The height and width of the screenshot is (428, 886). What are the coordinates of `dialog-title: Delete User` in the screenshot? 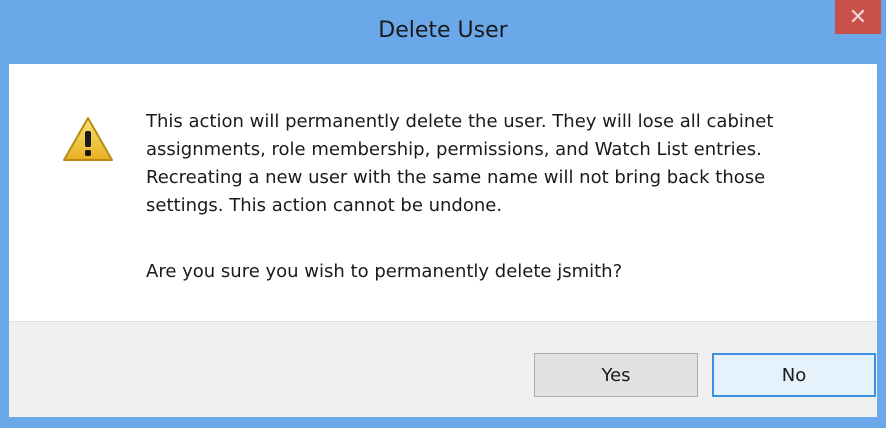 It's located at (443, 30).